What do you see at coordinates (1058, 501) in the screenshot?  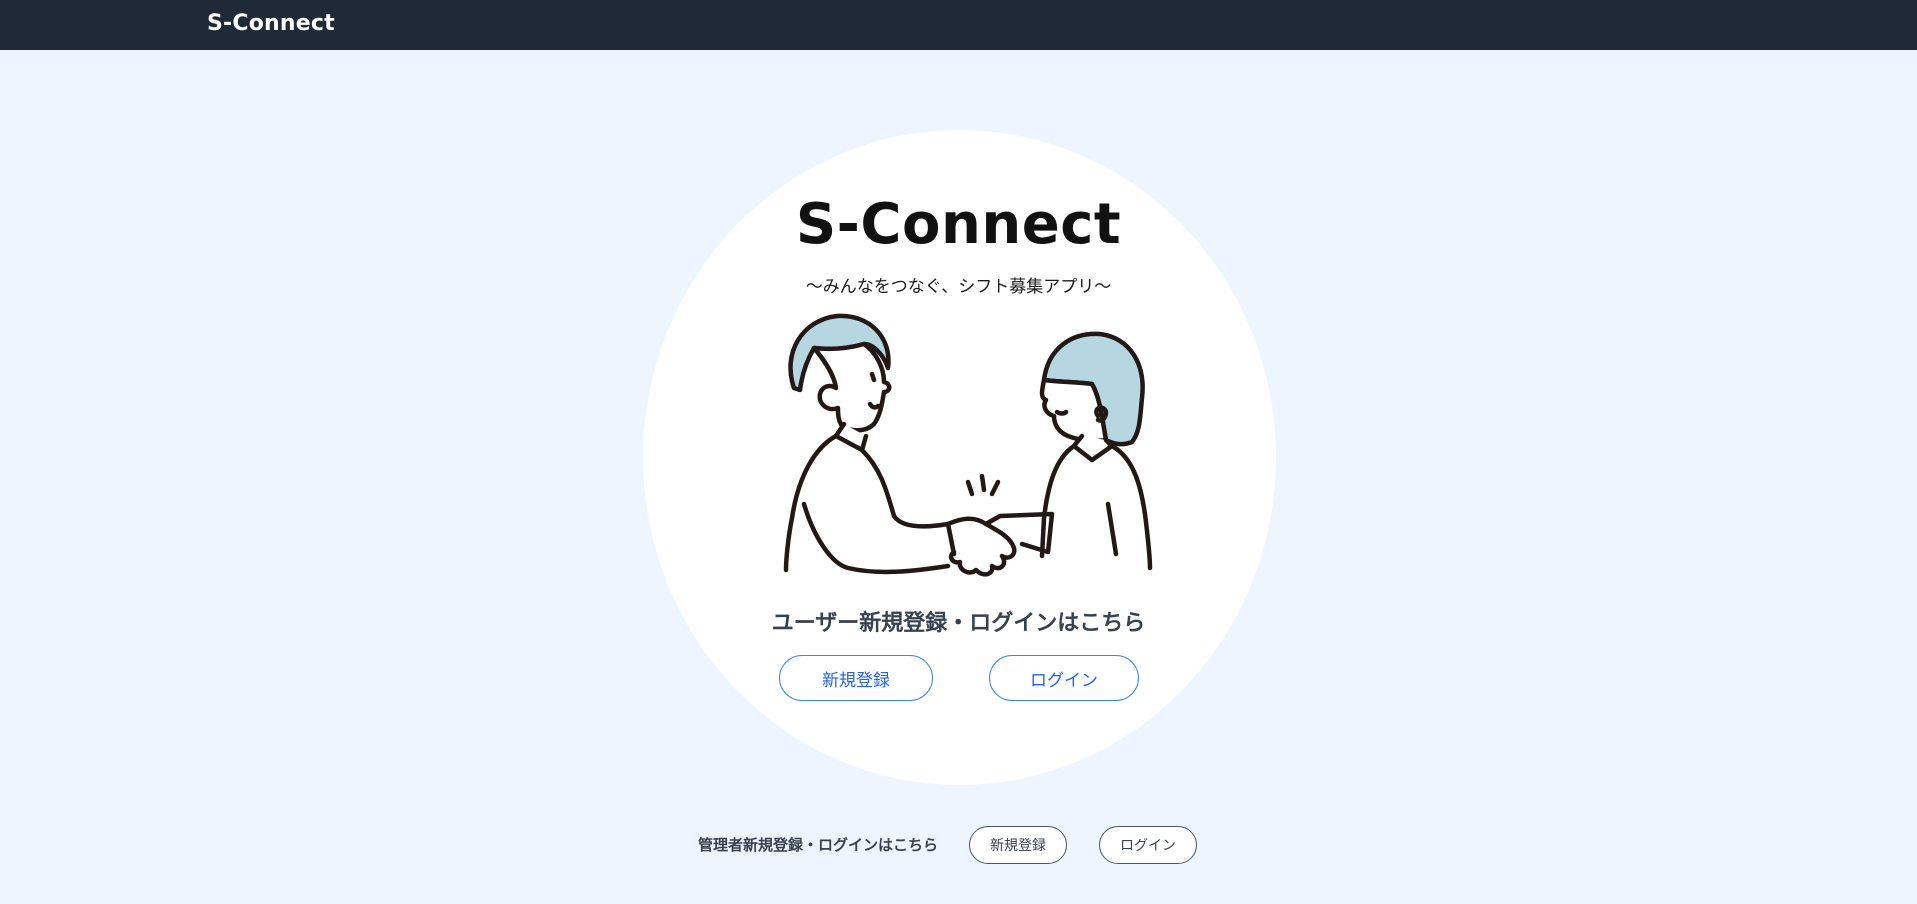 I see `right-person-body` at bounding box center [1058, 501].